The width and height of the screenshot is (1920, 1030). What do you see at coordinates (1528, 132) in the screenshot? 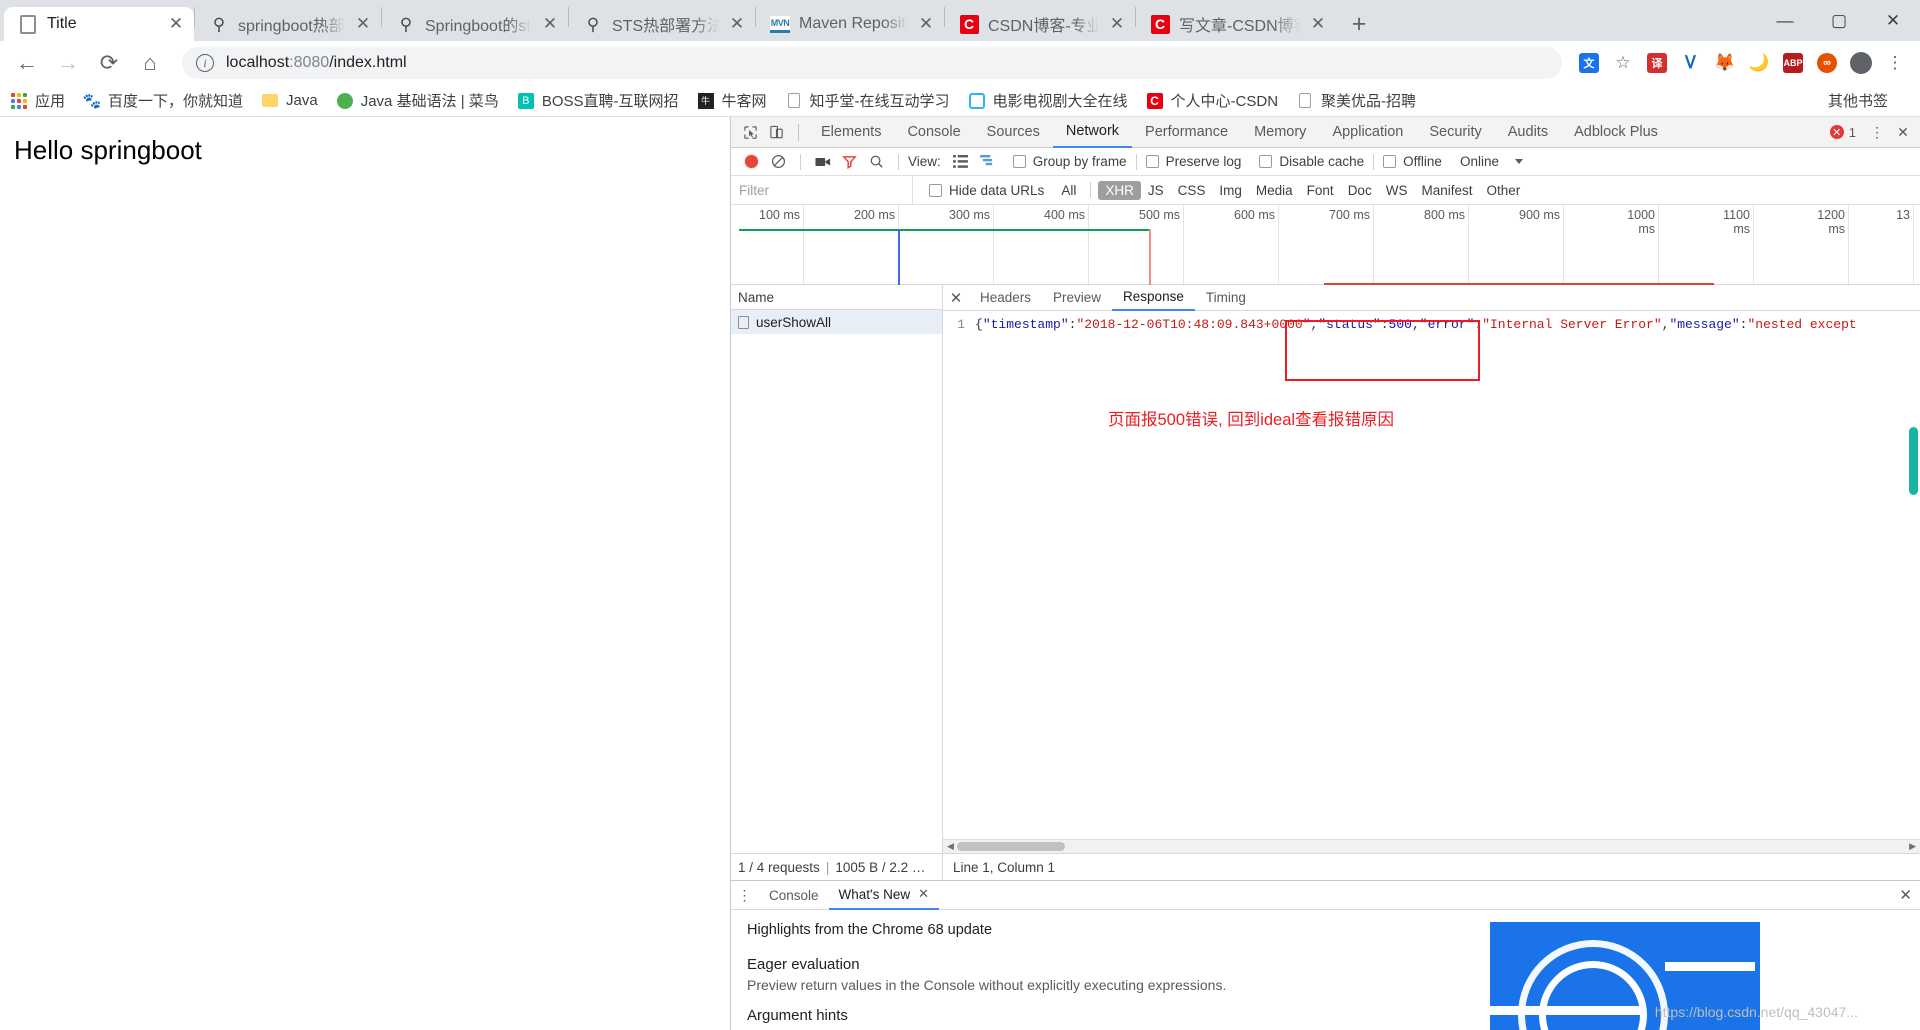
I see `tab-audits: Audits` at bounding box center [1528, 132].